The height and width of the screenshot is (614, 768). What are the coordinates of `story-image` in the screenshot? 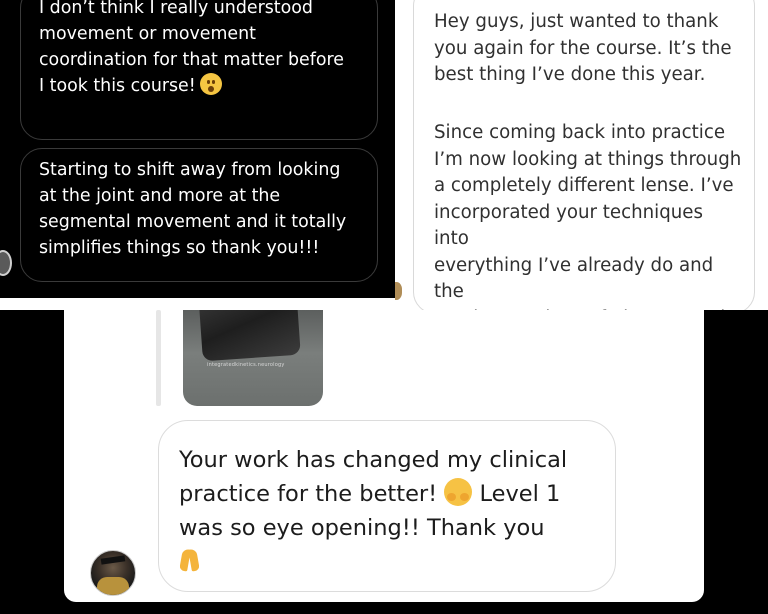 It's located at (250, 336).